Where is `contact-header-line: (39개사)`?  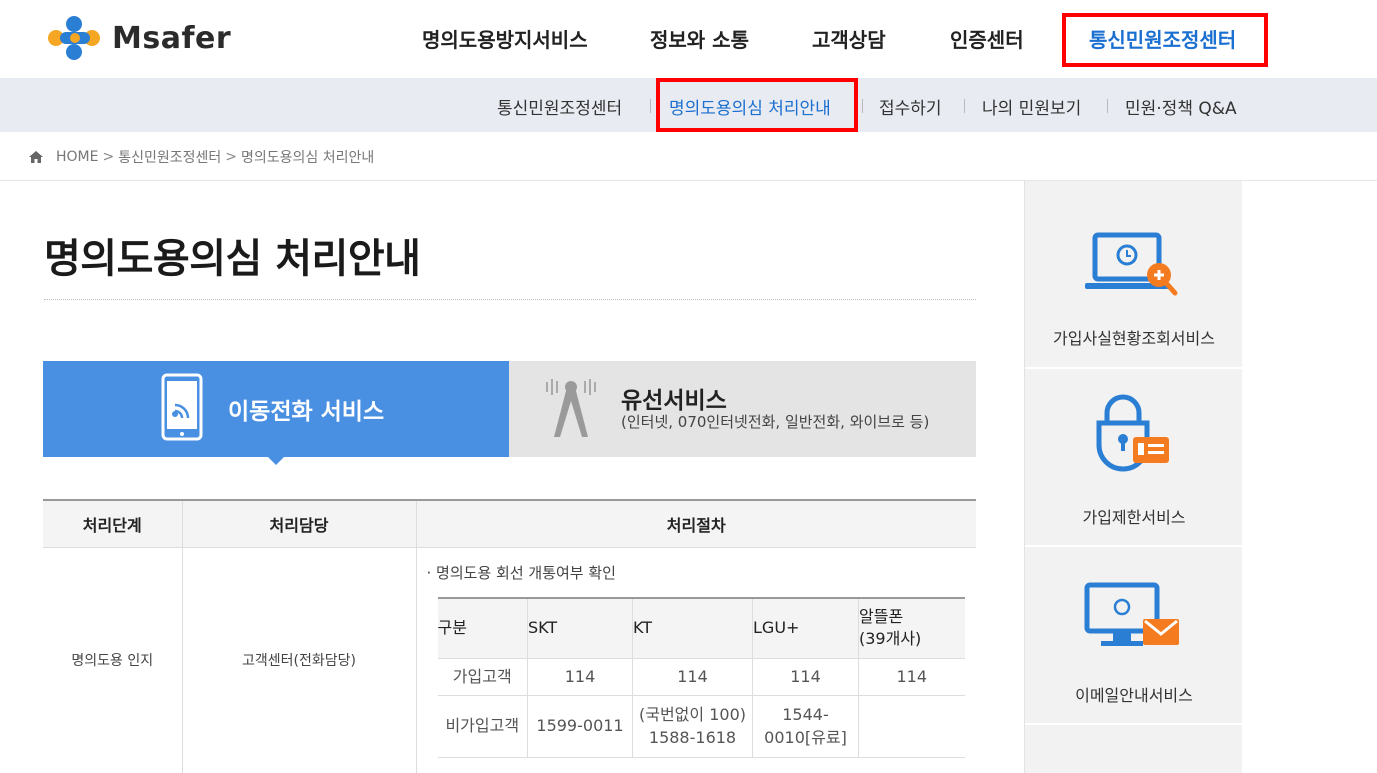 contact-header-line: (39개사) is located at coordinates (890, 639).